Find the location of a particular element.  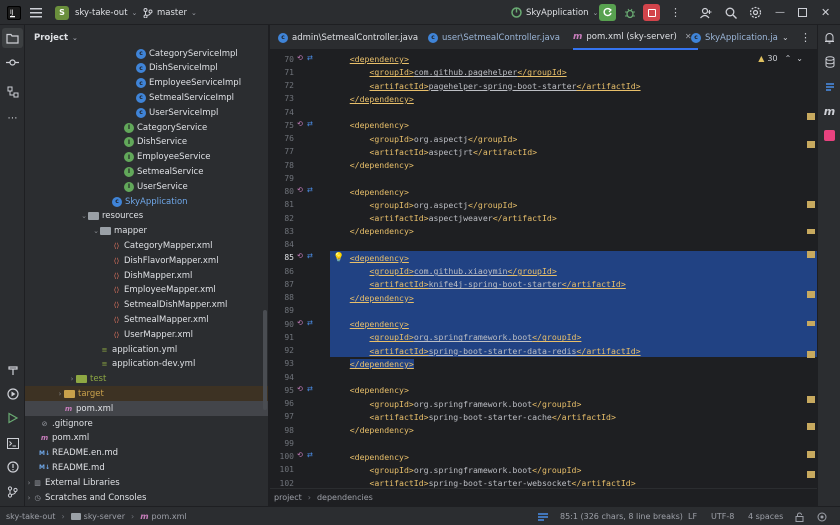

breadcrumb-item: dependencies is located at coordinates (345, 497).